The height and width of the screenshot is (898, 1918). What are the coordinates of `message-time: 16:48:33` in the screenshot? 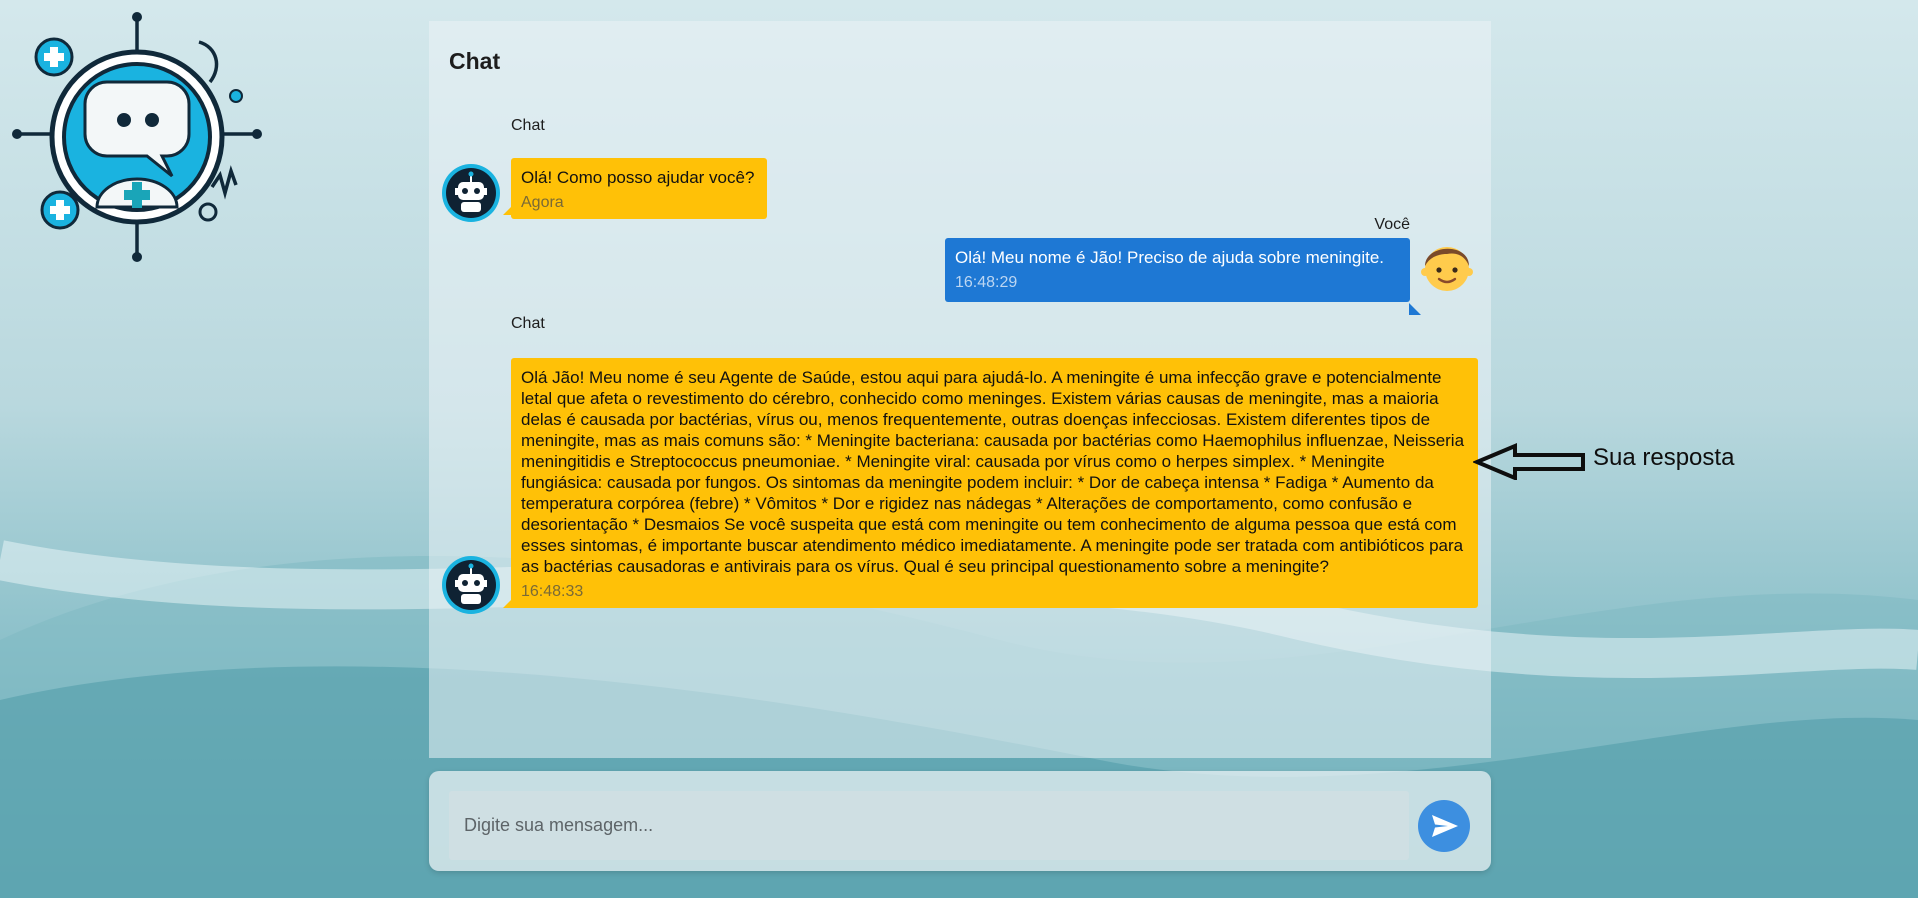 It's located at (552, 591).